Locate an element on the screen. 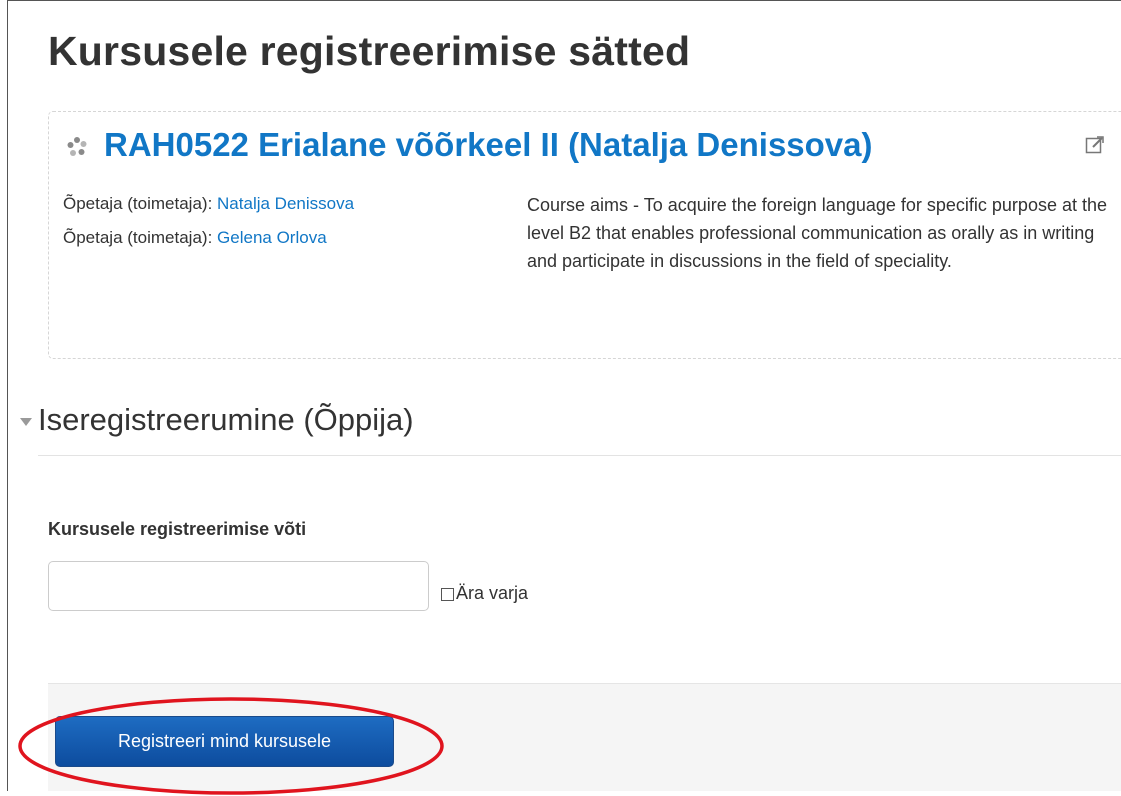 The width and height of the screenshot is (1121, 796). enrolment-key-input is located at coordinates (238, 586).